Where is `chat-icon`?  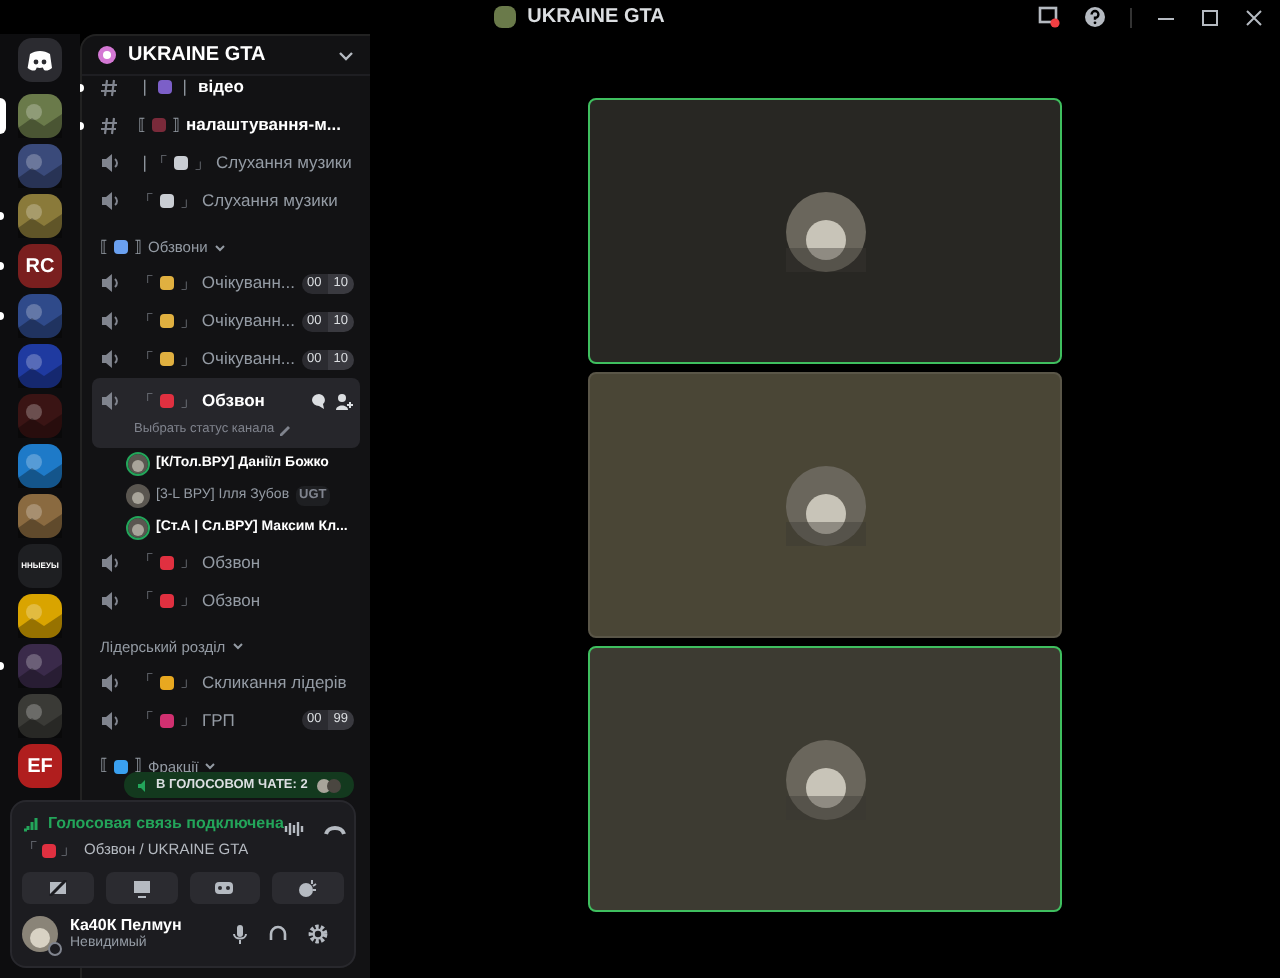
chat-icon is located at coordinates (319, 401).